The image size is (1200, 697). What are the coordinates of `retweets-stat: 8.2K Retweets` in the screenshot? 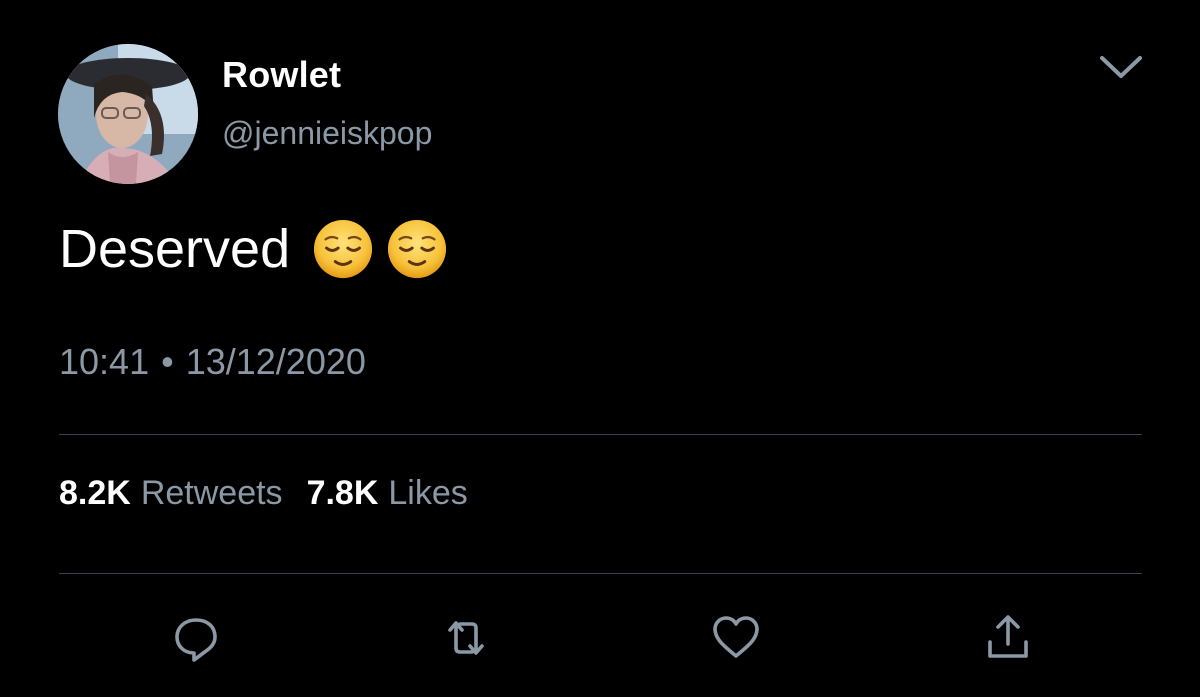 It's located at (171, 493).